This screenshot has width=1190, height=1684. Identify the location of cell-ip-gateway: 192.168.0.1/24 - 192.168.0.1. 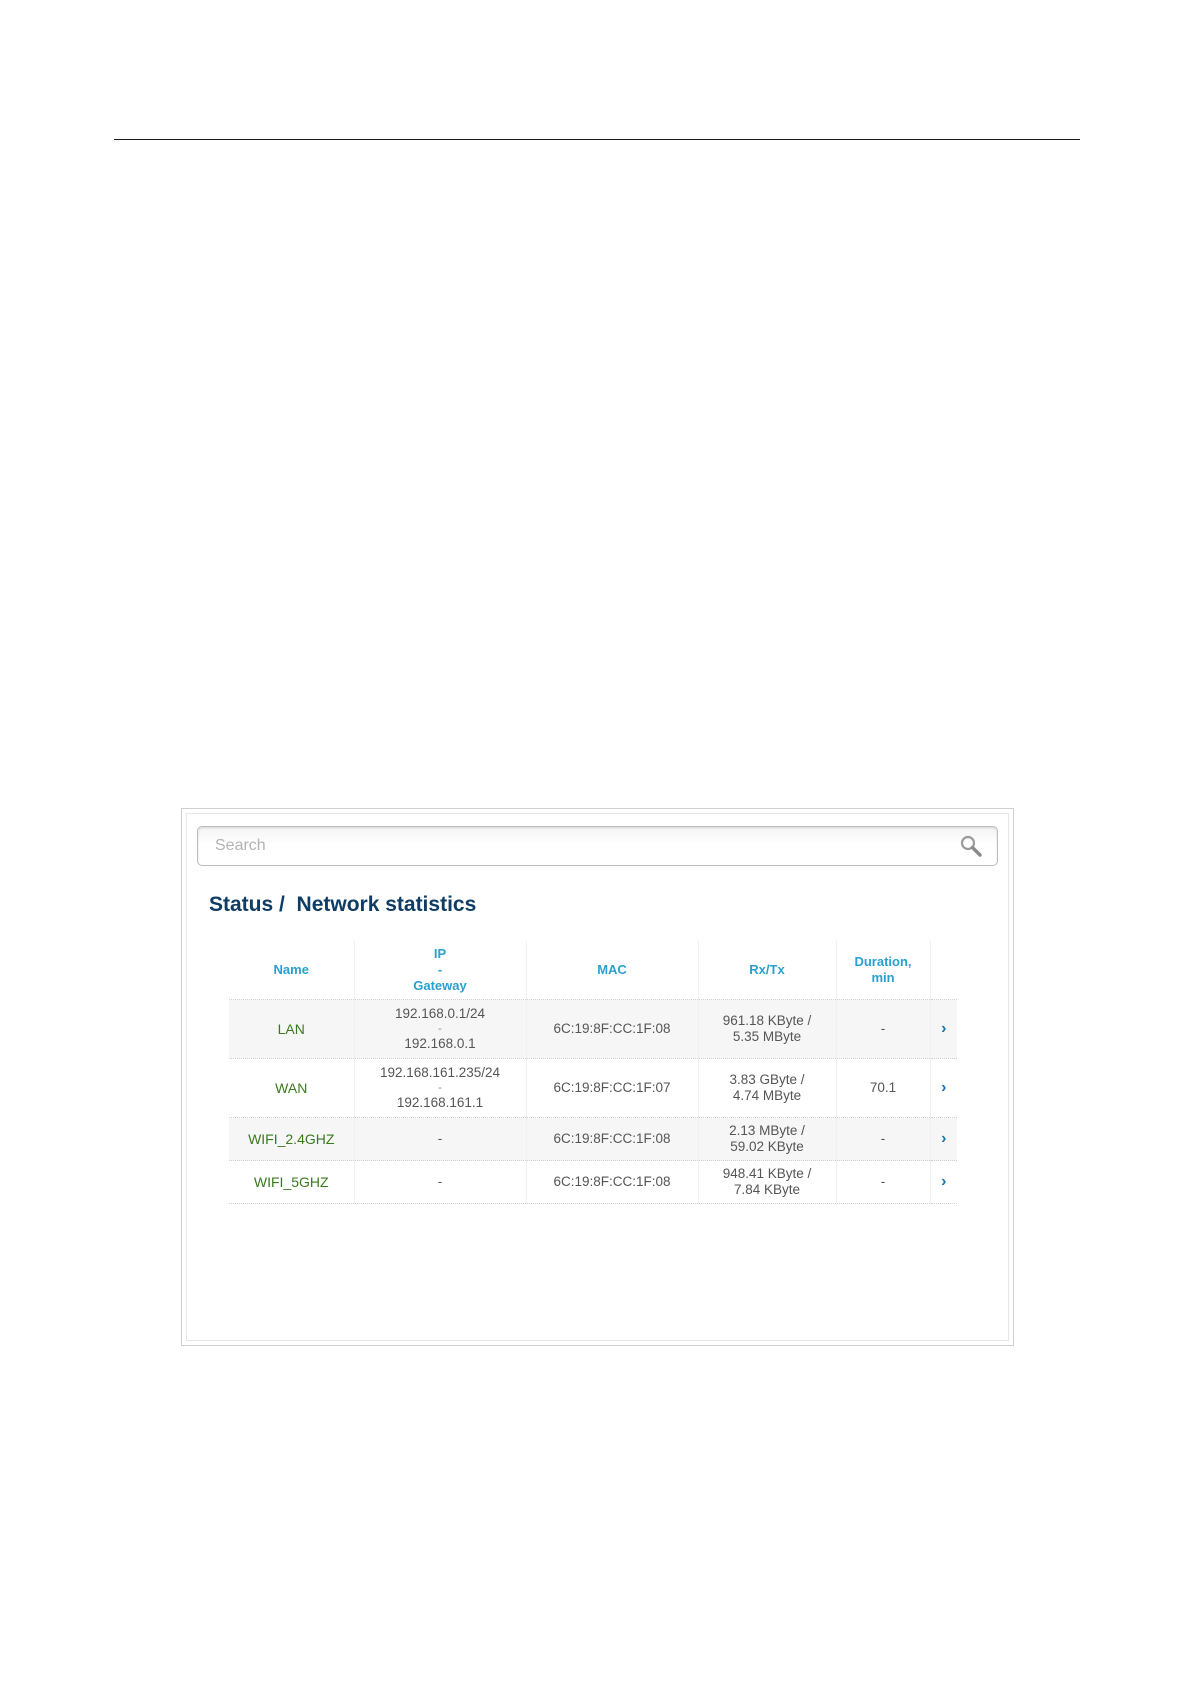
(439, 1029).